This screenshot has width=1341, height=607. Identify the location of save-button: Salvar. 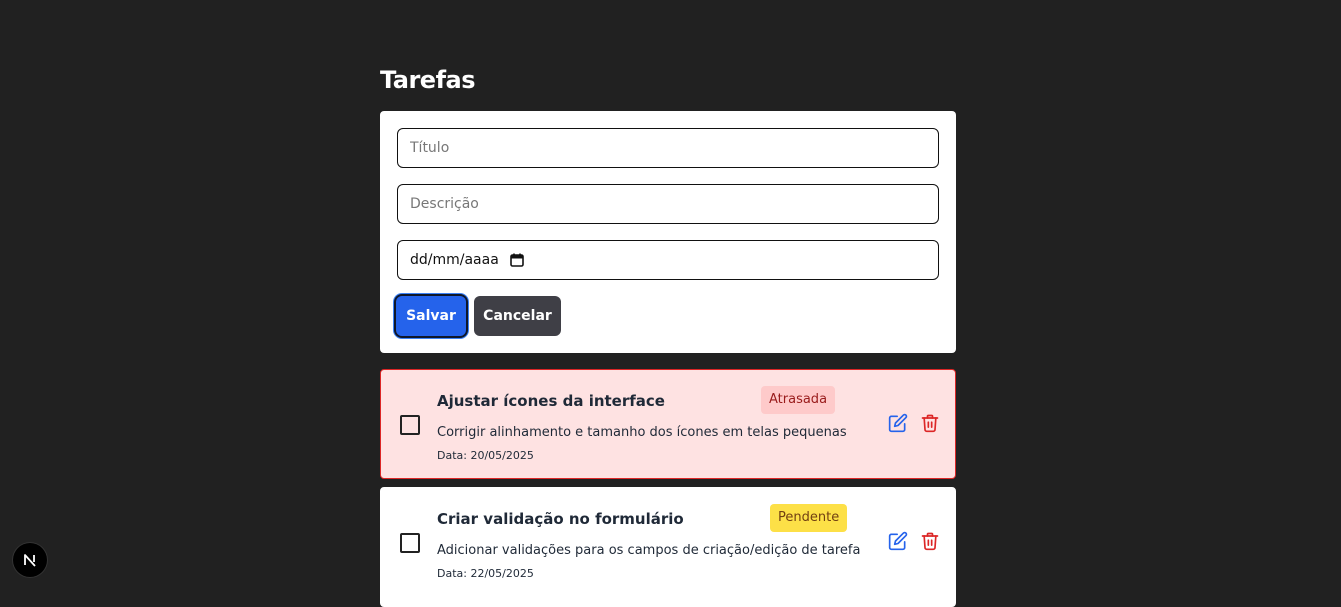
(431, 316).